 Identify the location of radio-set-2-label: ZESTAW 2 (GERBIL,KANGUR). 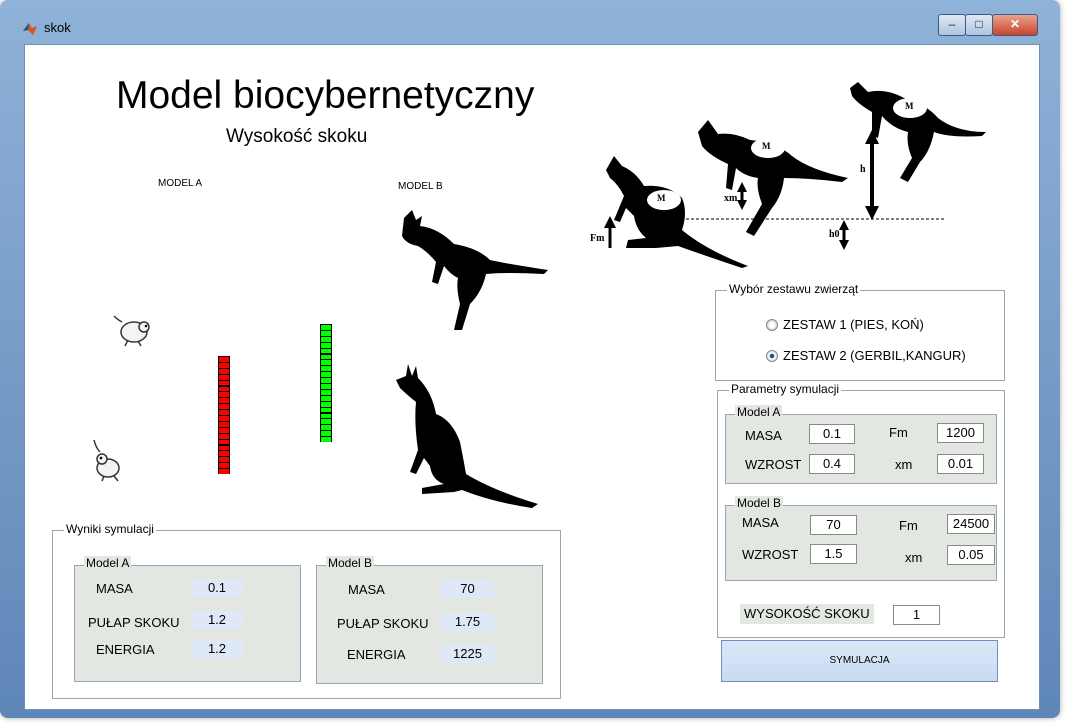
(874, 355).